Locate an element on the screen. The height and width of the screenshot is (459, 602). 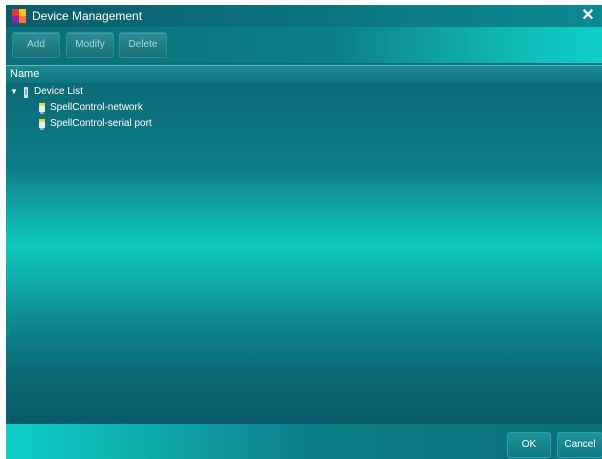
app-icon is located at coordinates (19, 16).